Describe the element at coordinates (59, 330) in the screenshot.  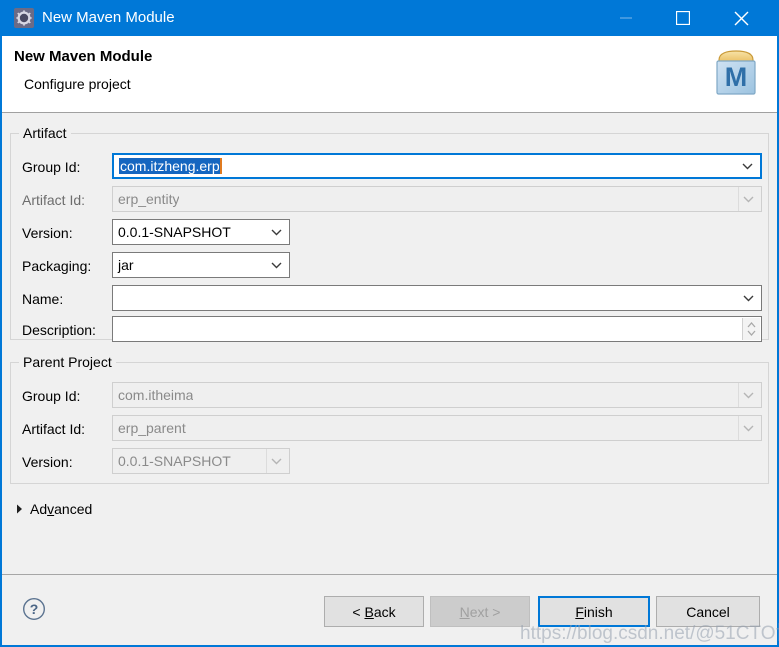
I see `artifact-description-label: Description:` at that location.